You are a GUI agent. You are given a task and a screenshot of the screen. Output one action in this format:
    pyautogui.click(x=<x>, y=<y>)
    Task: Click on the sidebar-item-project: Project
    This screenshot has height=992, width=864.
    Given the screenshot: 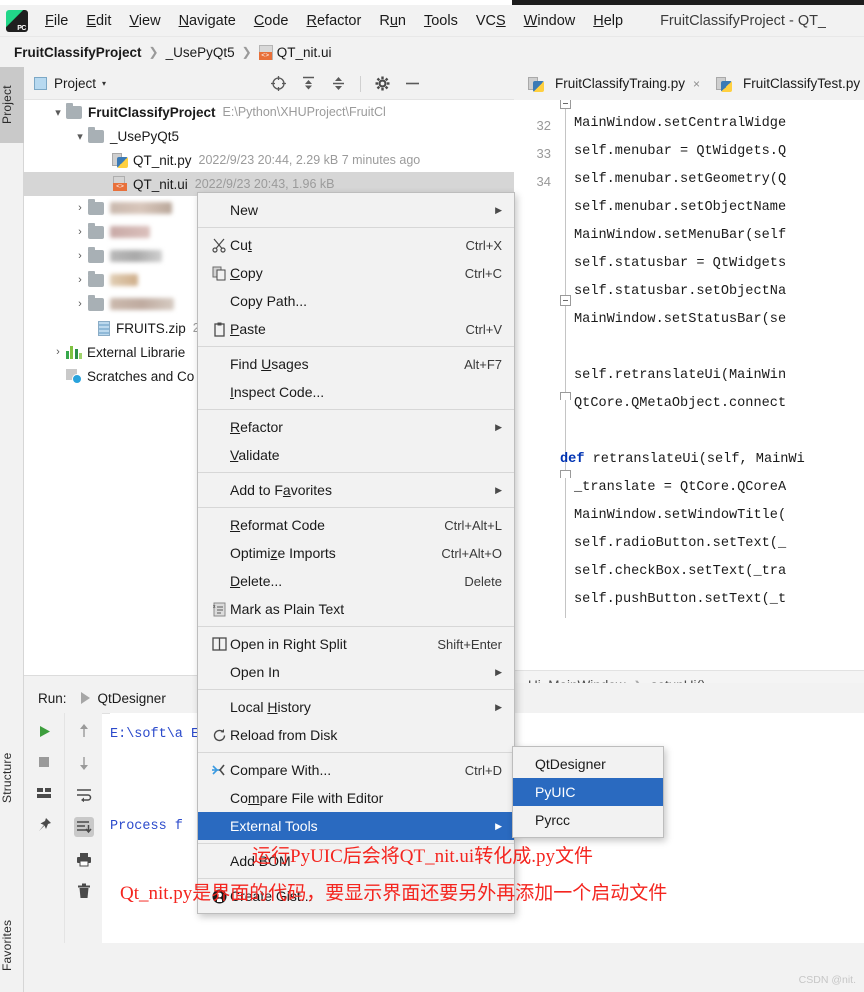 What is the action you would take?
    pyautogui.click(x=12, y=105)
    